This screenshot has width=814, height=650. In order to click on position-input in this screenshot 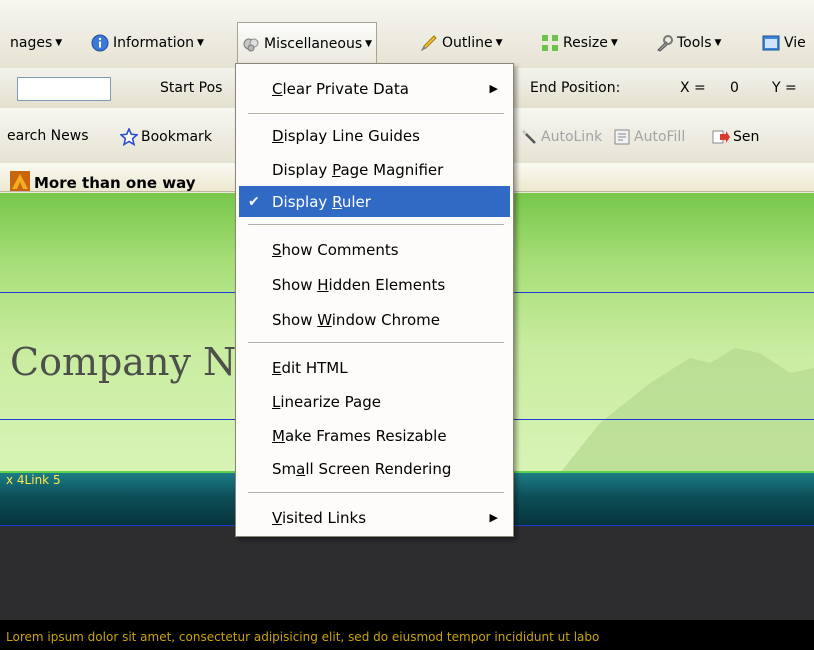, I will do `click(64, 89)`.